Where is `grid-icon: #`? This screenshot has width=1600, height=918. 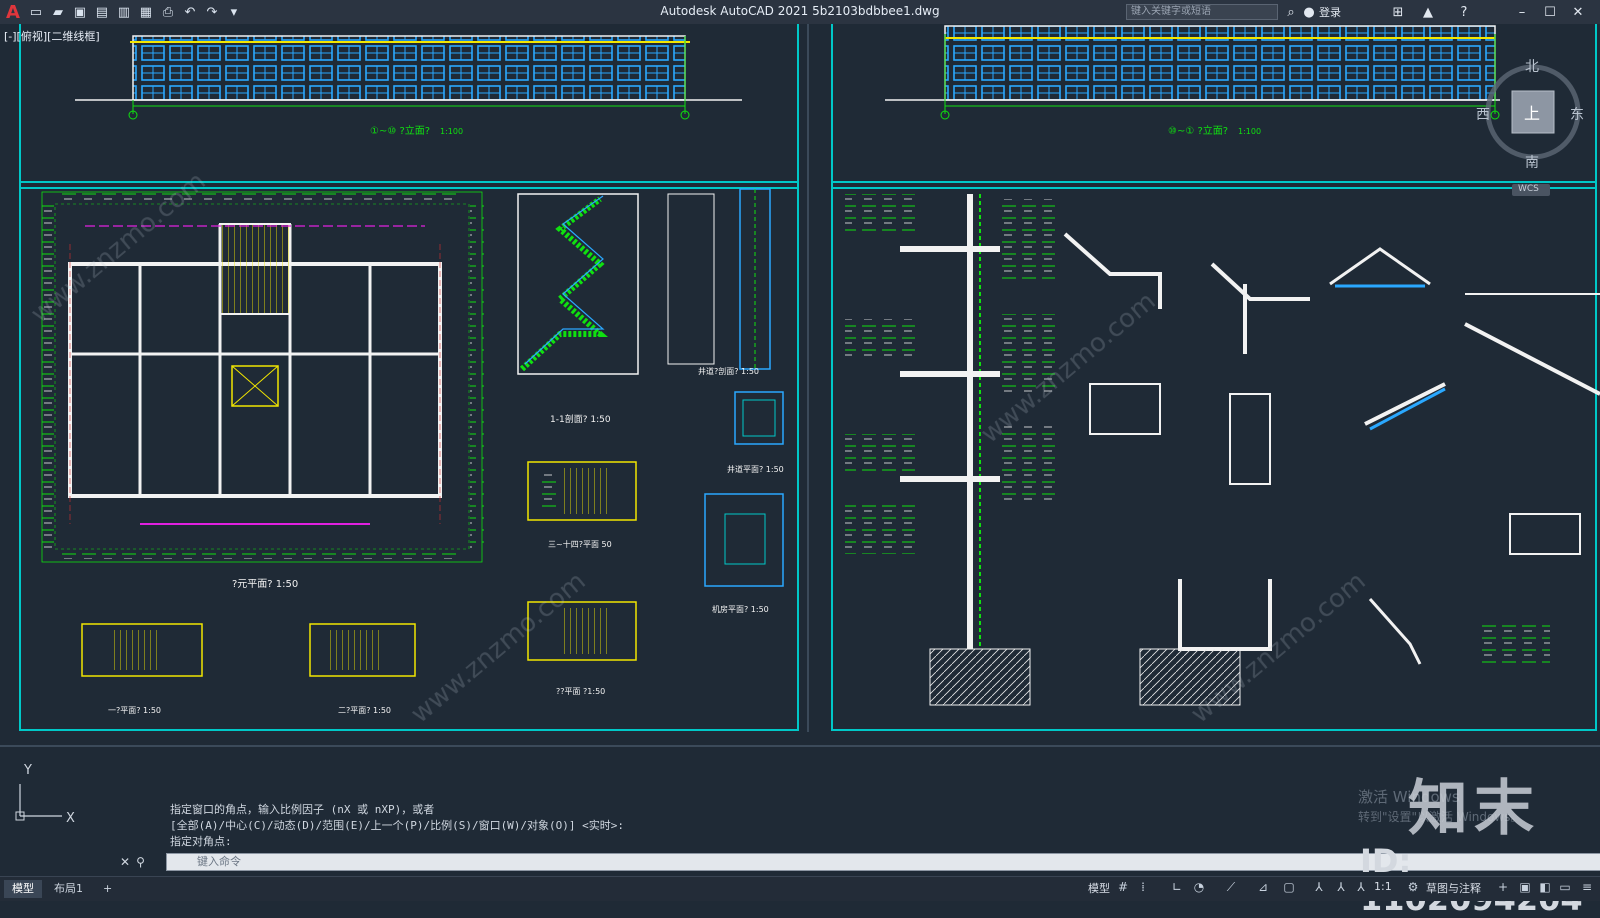 grid-icon: # is located at coordinates (1123, 887).